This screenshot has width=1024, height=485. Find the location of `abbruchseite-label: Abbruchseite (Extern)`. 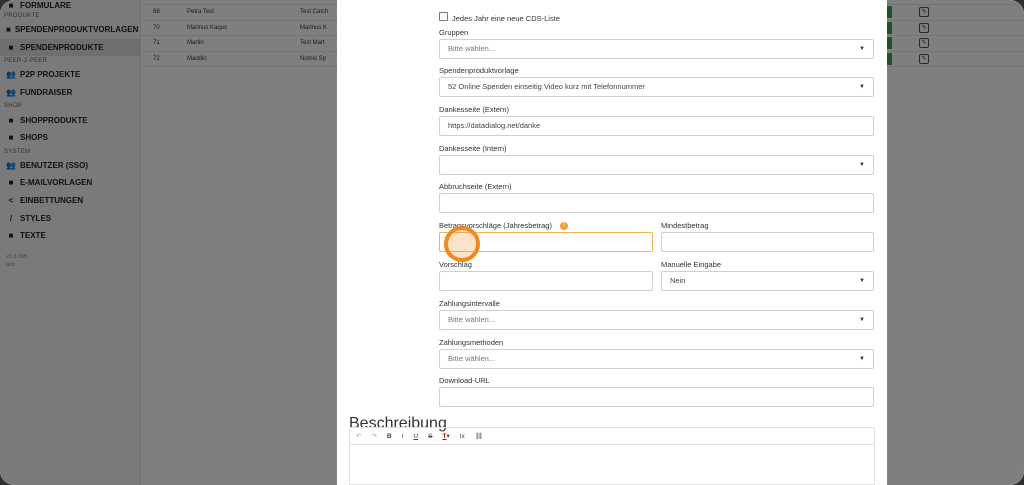

abbruchseite-label: Abbruchseite (Extern) is located at coordinates (475, 186).